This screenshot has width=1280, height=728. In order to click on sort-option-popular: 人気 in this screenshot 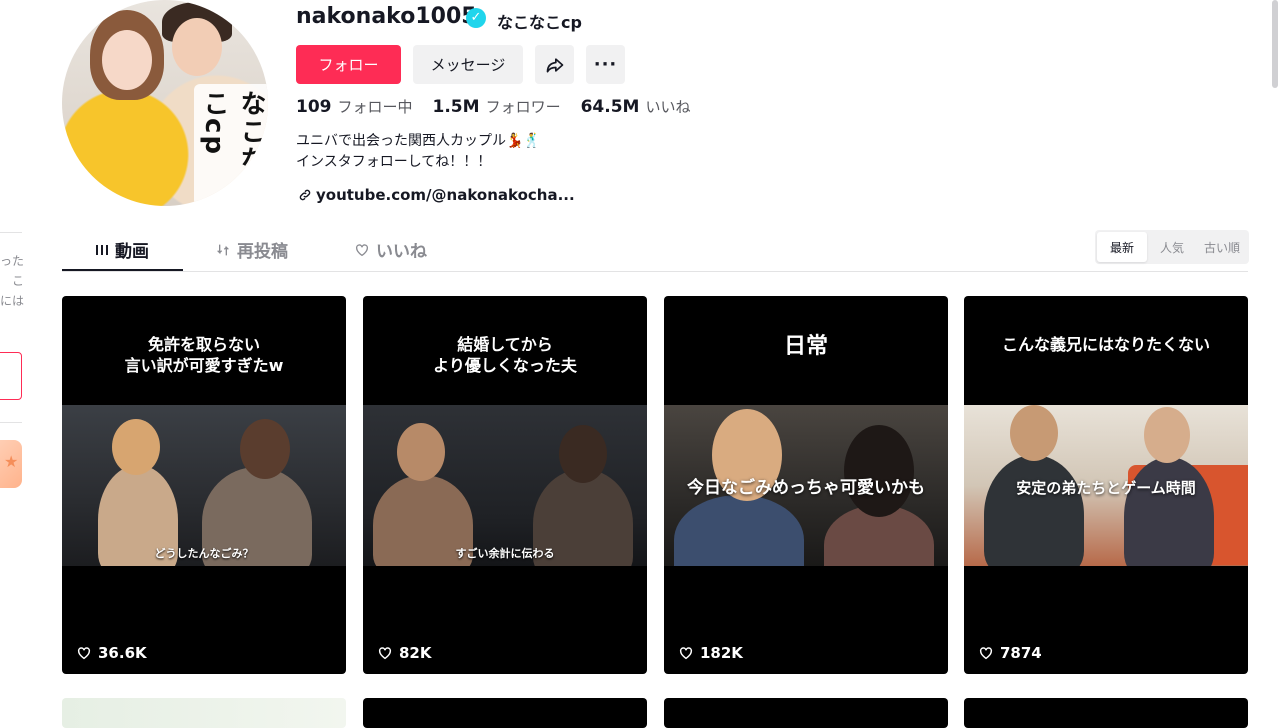, I will do `click(1172, 247)`.